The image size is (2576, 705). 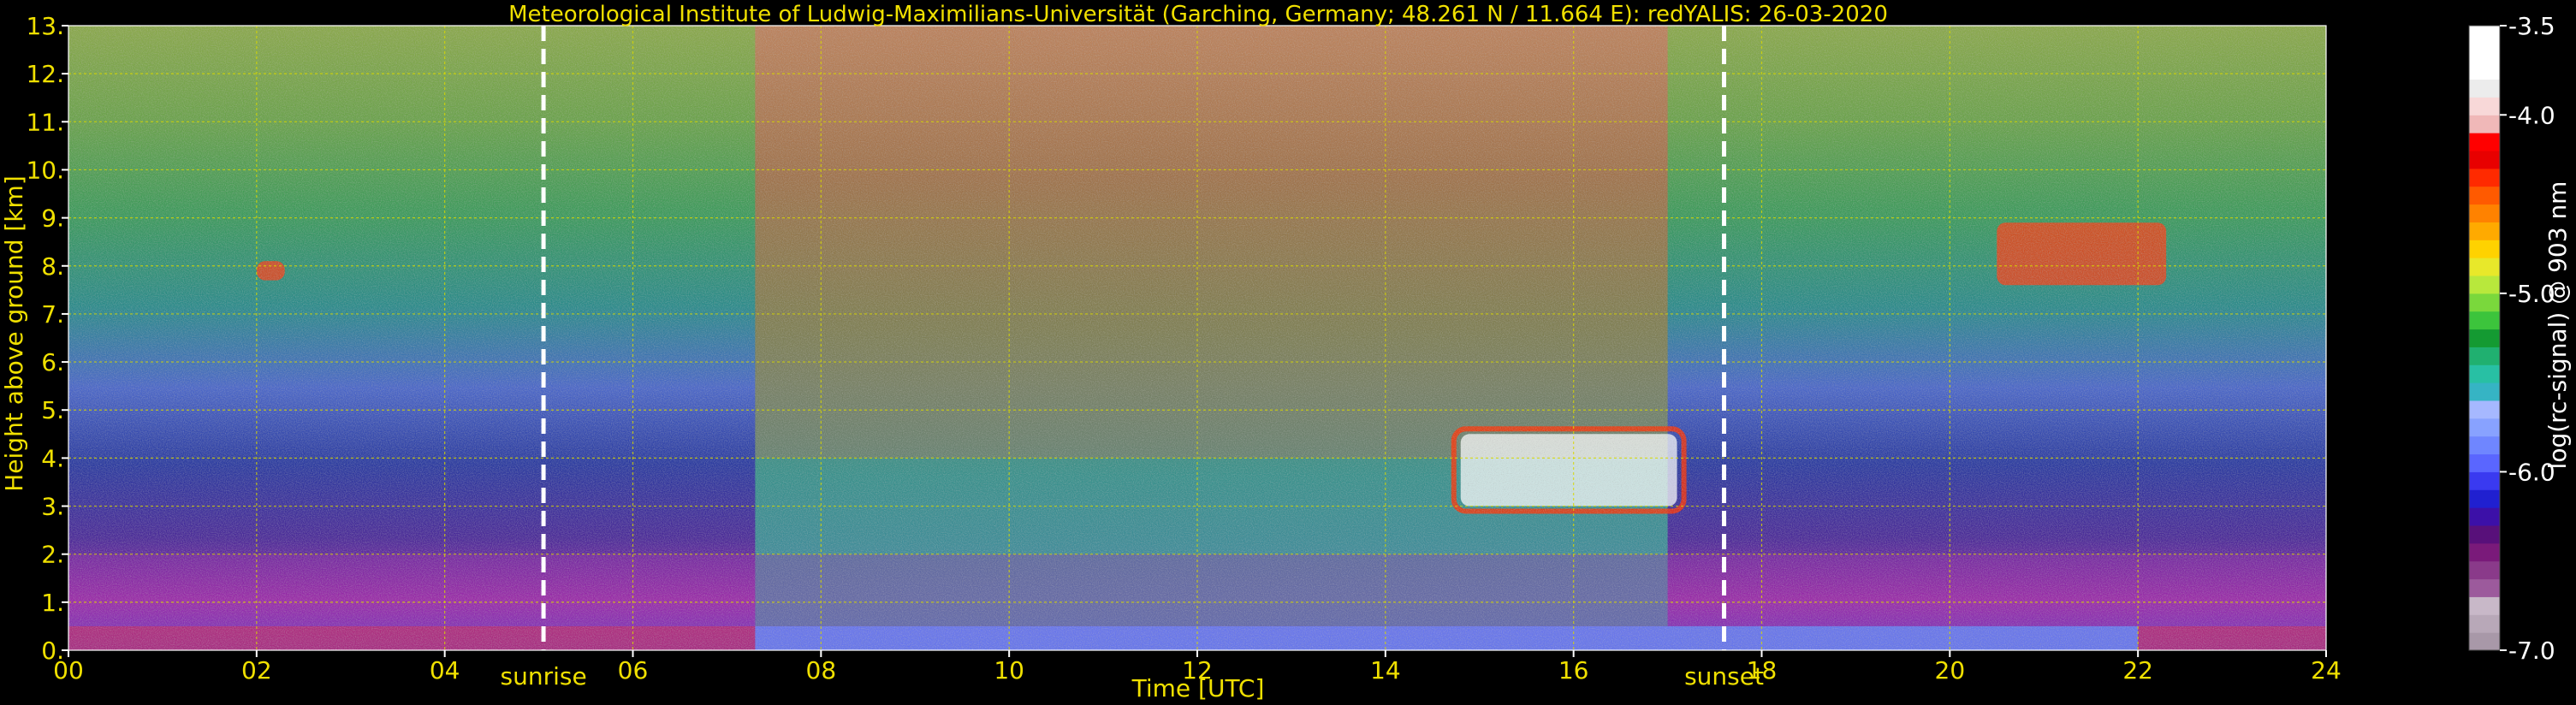 I want to click on x-tick-label: 18, so click(x=1762, y=670).